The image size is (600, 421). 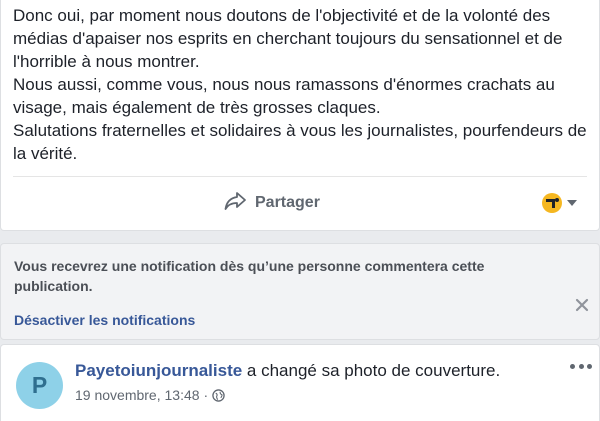 What do you see at coordinates (218, 395) in the screenshot?
I see `globe-icon` at bounding box center [218, 395].